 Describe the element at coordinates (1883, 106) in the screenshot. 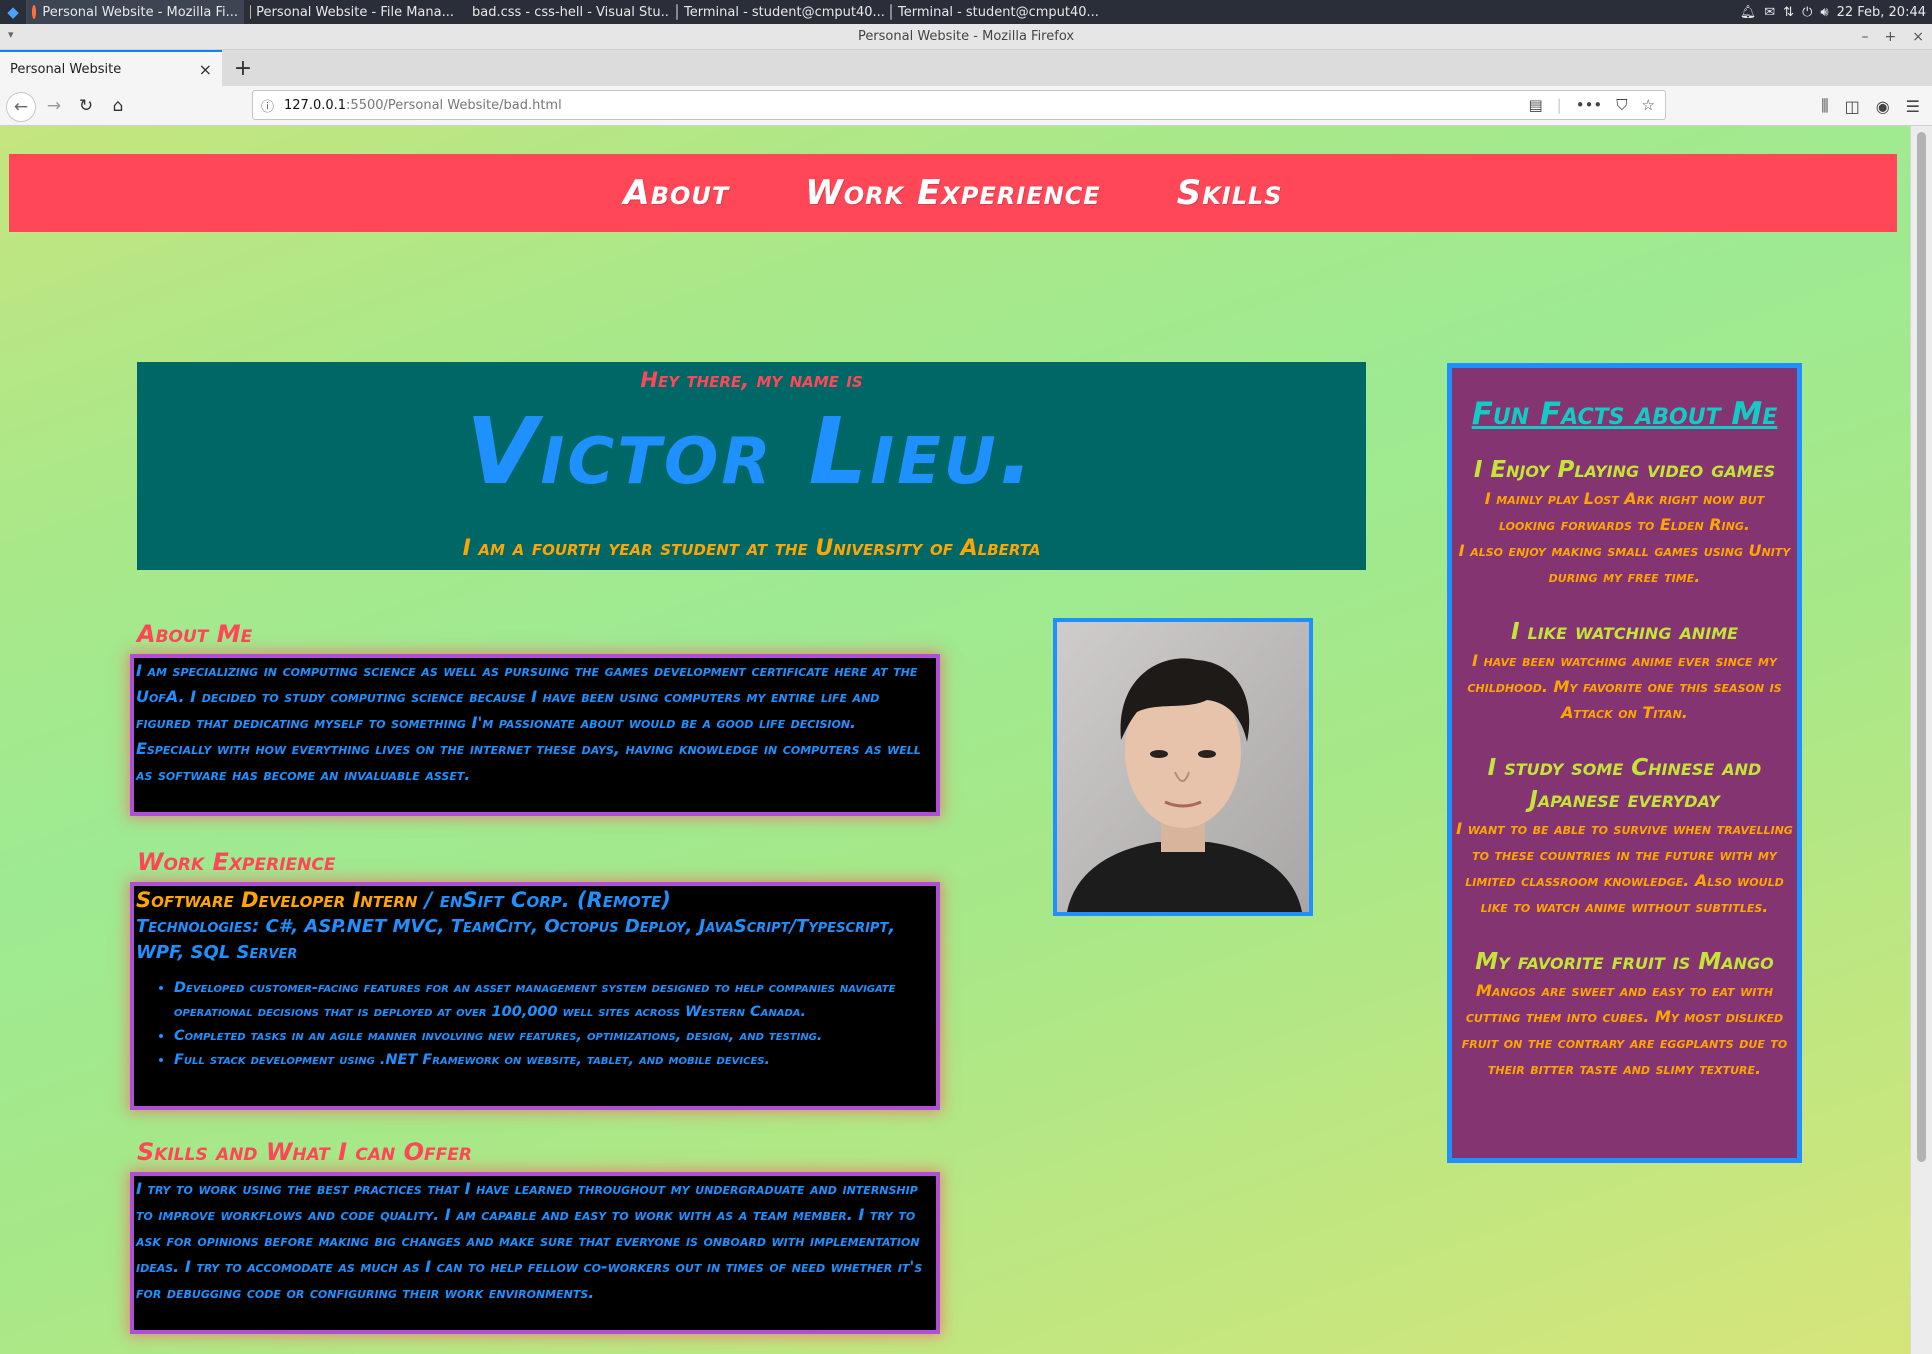

I see `account-icon: ◉` at that location.